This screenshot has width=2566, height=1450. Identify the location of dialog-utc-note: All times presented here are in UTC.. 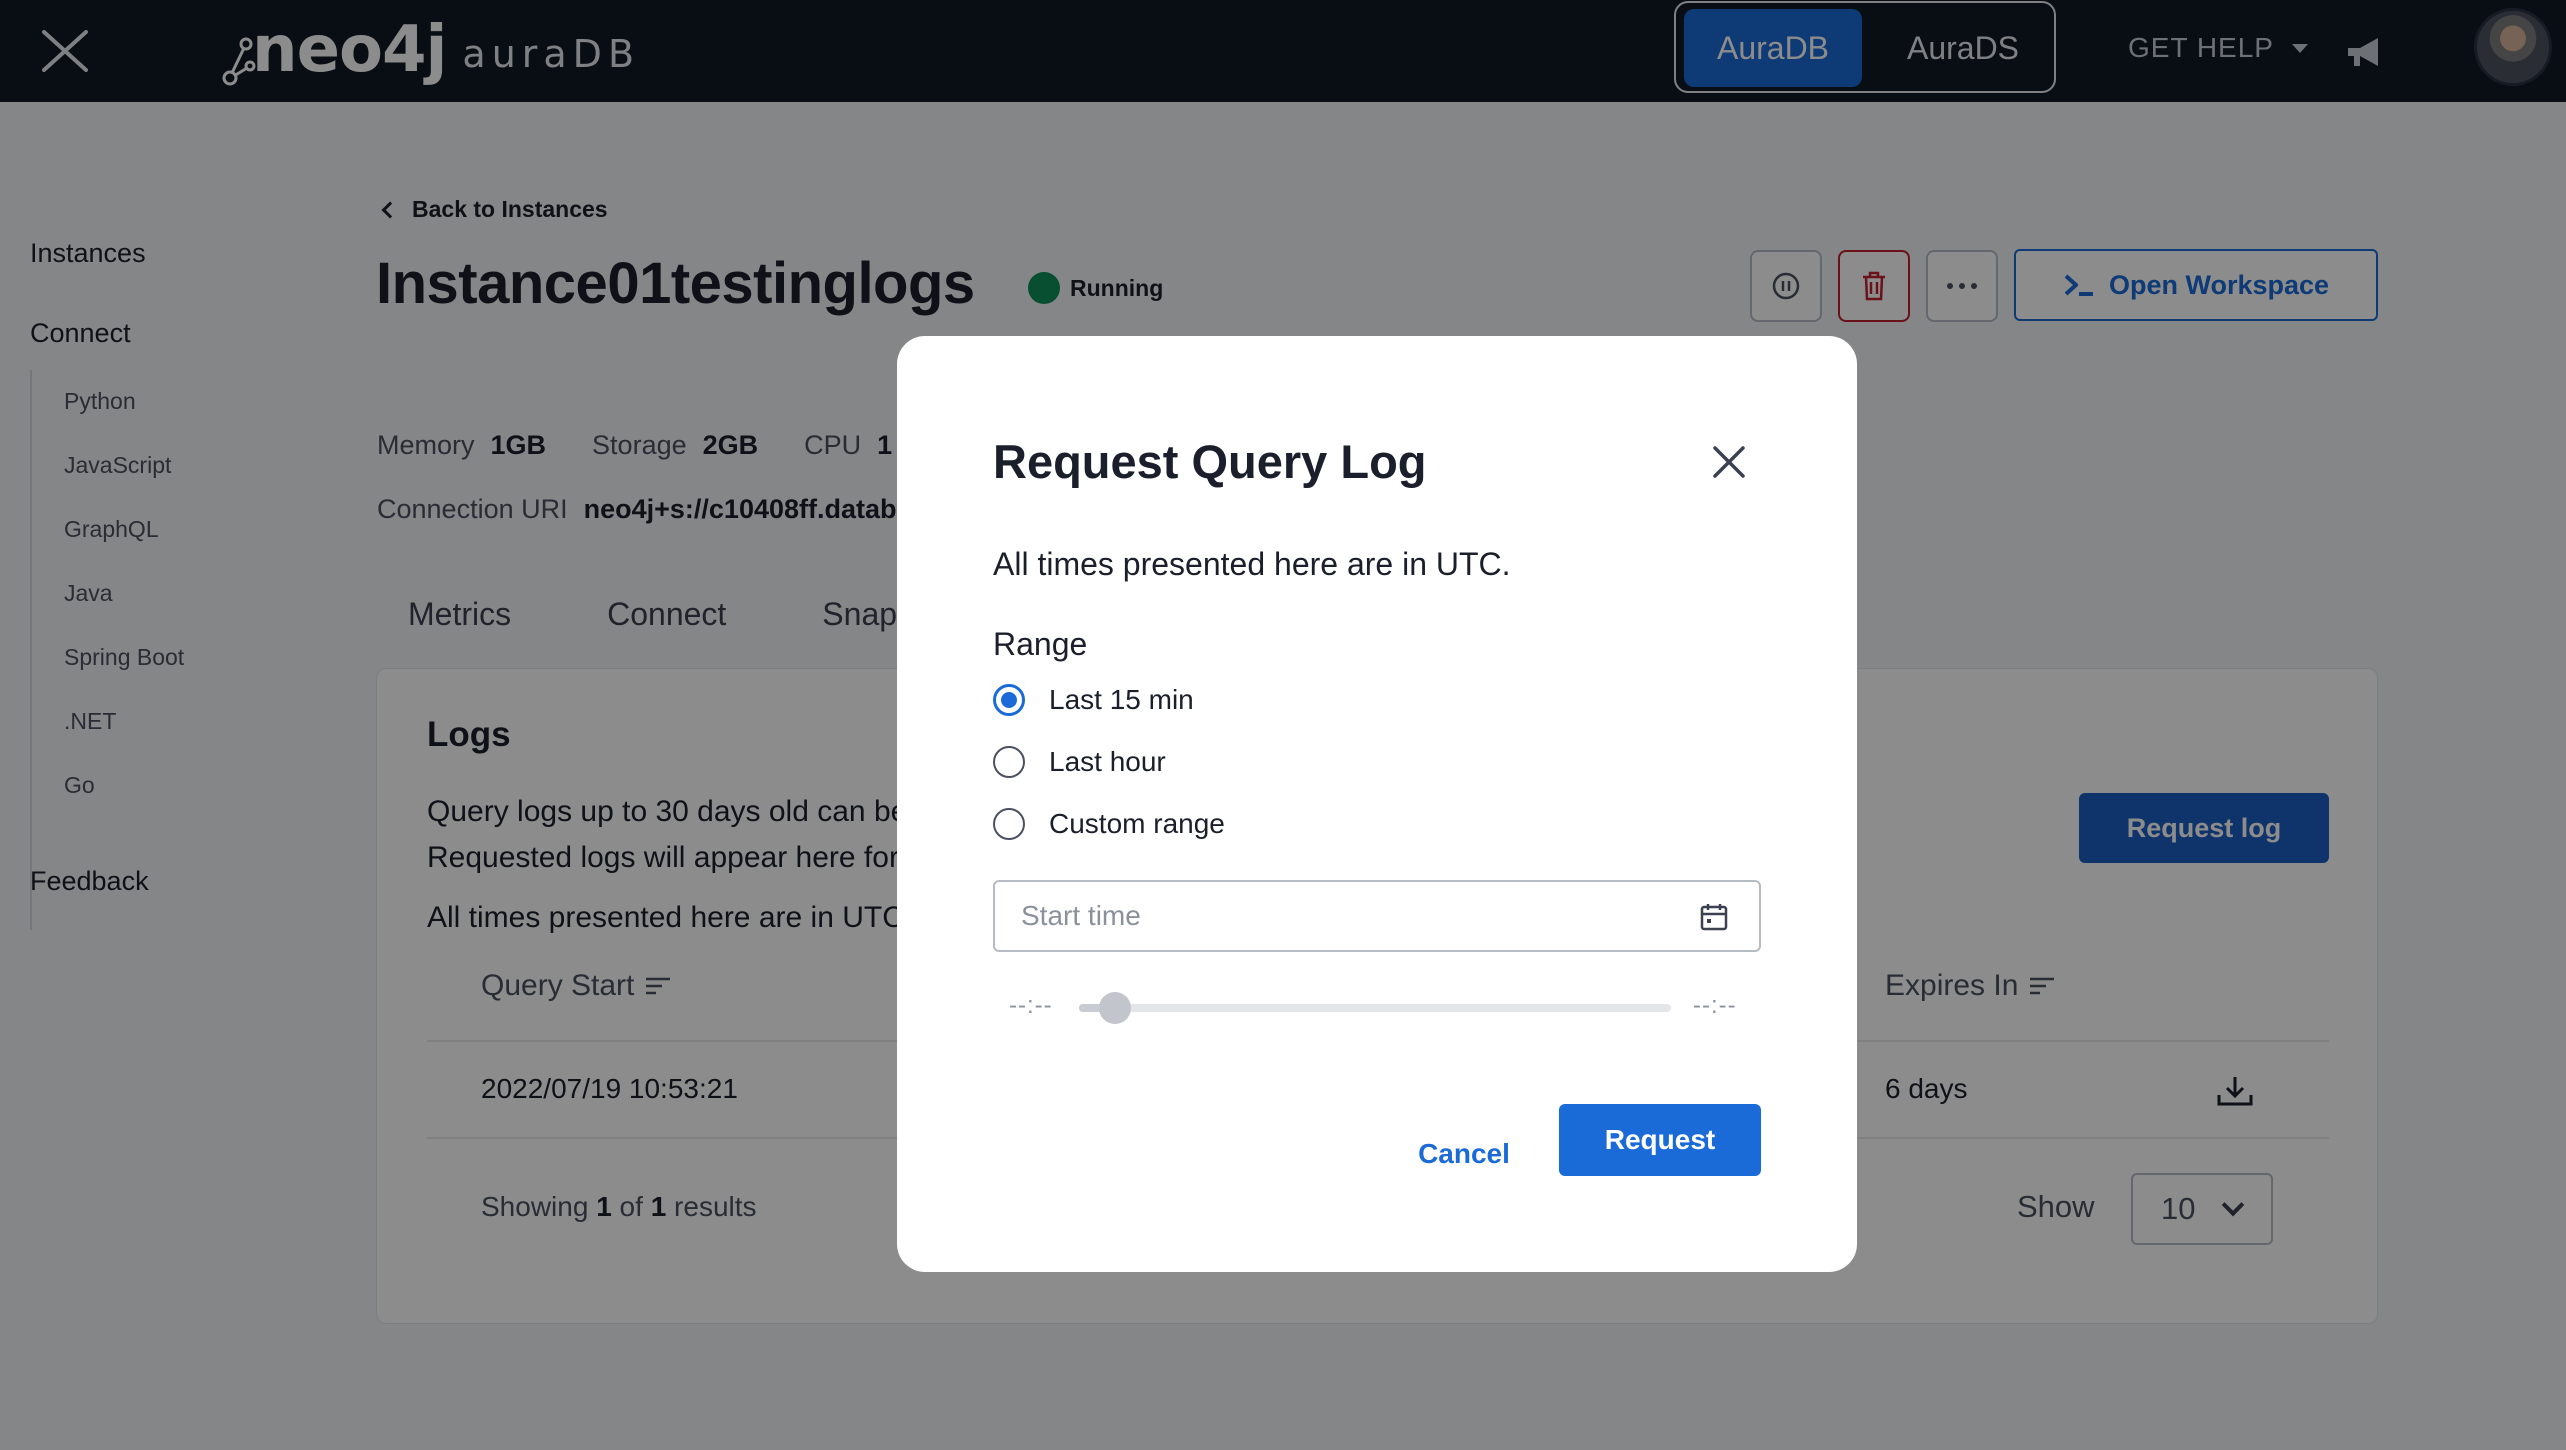
(1252, 564).